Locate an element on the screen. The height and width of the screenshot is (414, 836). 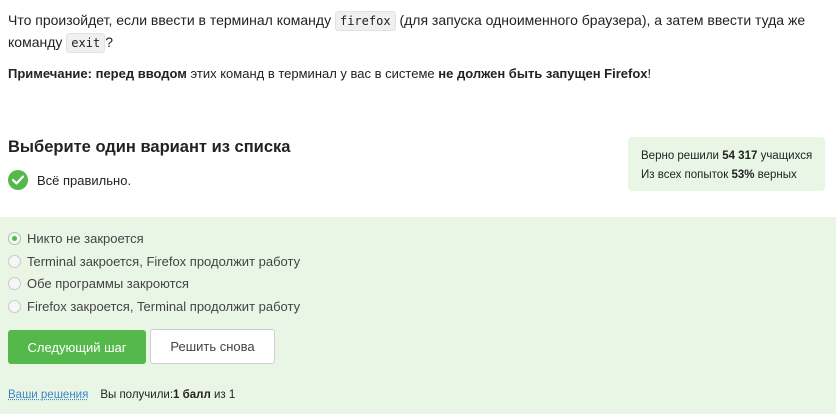
retry-button: Решить снова is located at coordinates (212, 346).